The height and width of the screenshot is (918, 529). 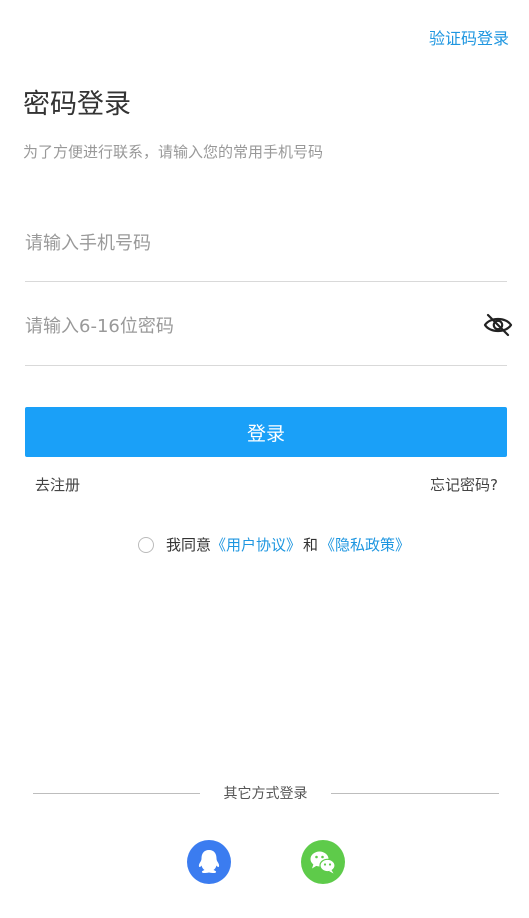 I want to click on login-button: 登录, so click(x=266, y=432).